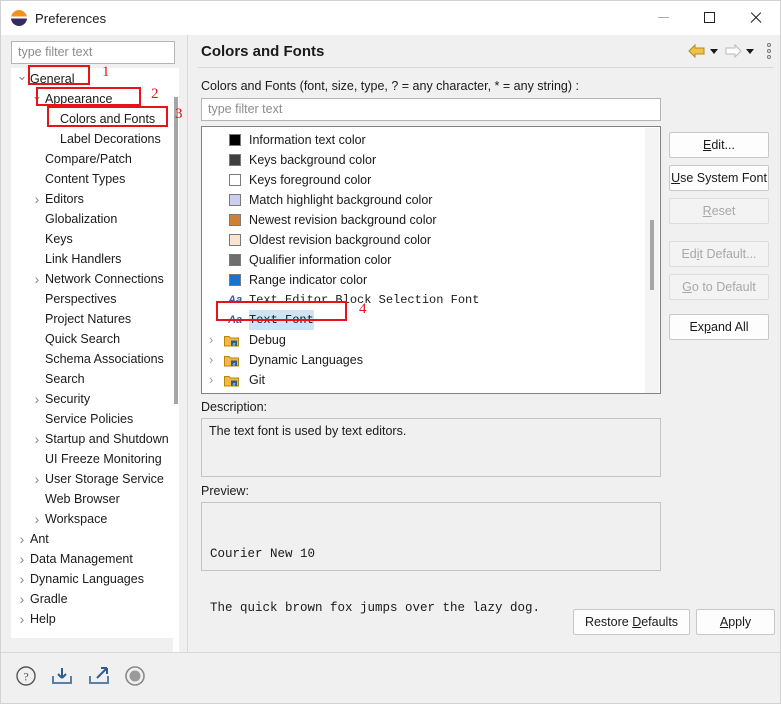  I want to click on close-button, so click(755, 17).